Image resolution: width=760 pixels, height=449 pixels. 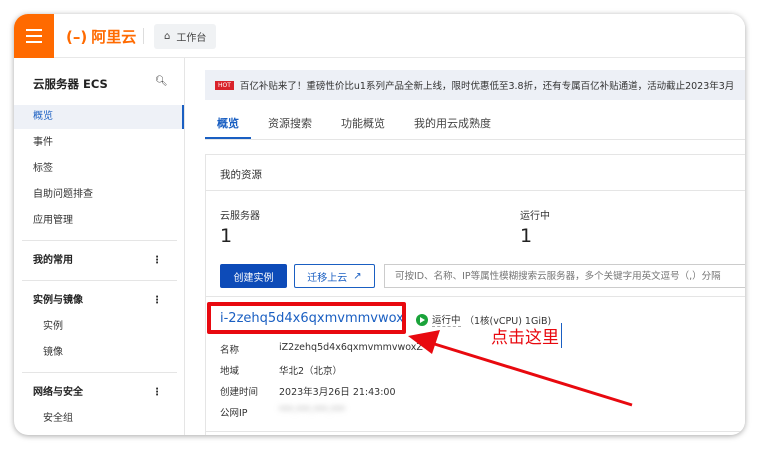 I want to click on top-bar: (–) 阿里云 ⌂ 工作台, so click(x=379, y=36).